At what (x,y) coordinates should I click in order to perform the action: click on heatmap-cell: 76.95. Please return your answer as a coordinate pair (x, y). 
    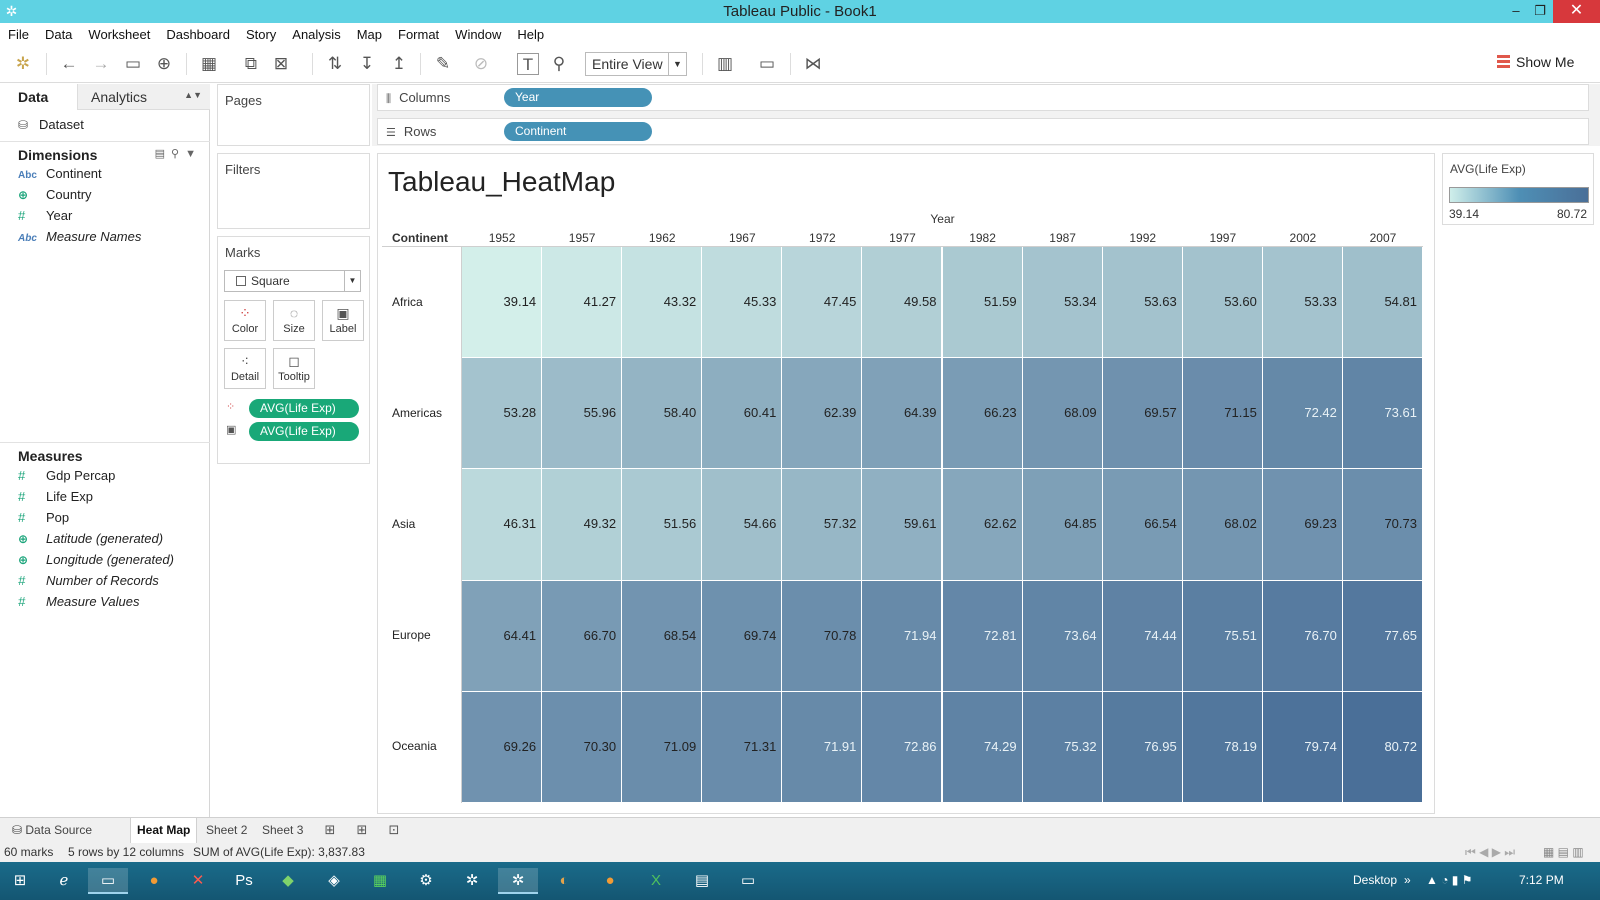
    Looking at the image, I should click on (1142, 746).